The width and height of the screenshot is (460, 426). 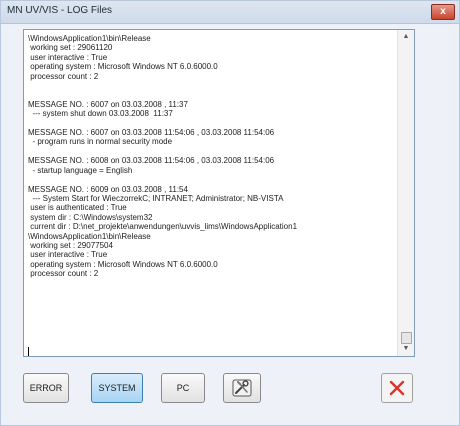 I want to click on close-log-button, so click(x=397, y=388).